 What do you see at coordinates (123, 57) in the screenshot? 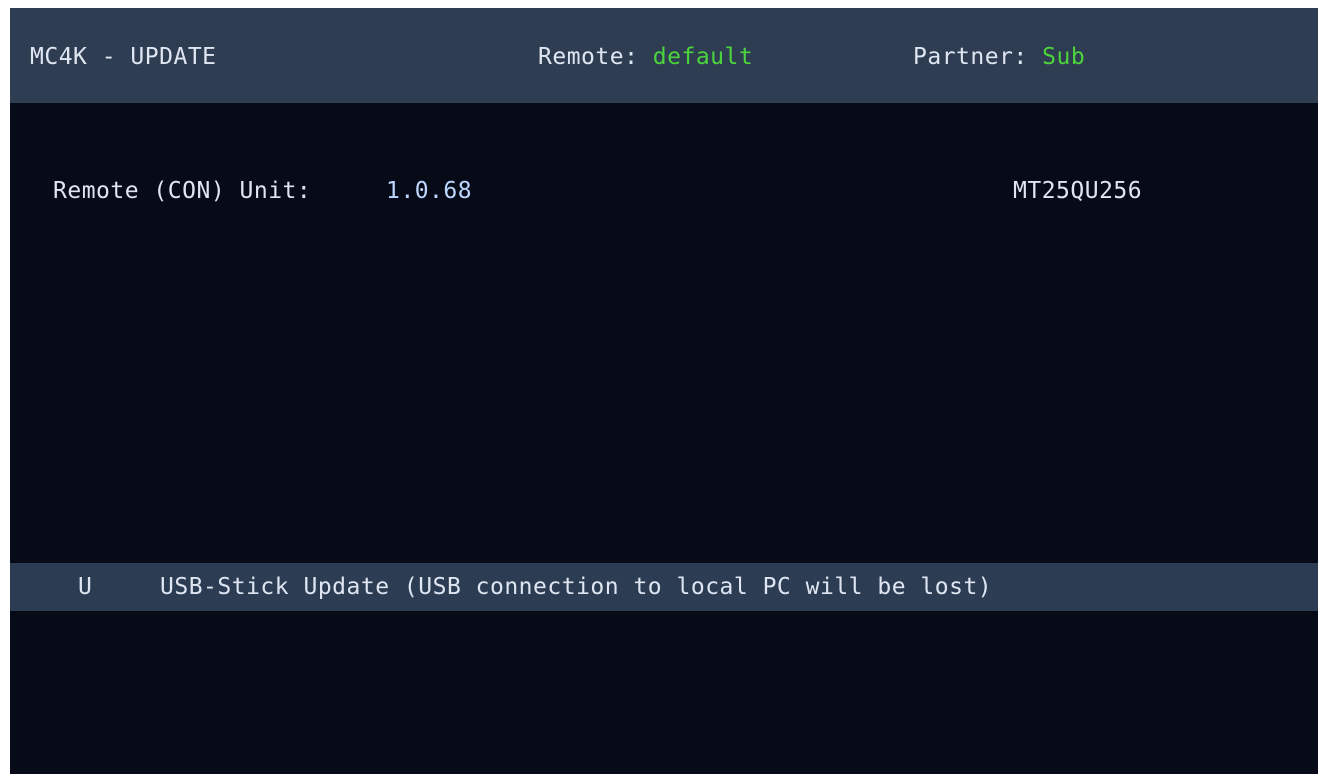
I see `page-title: MC4K - UPDATE` at bounding box center [123, 57].